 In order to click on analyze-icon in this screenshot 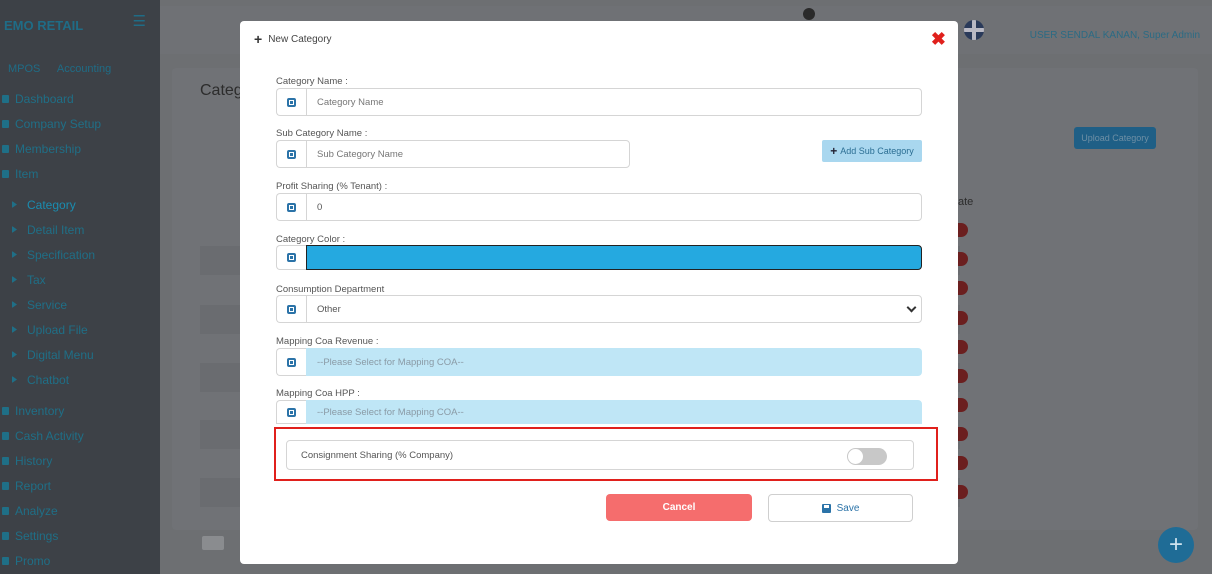, I will do `click(5, 510)`.